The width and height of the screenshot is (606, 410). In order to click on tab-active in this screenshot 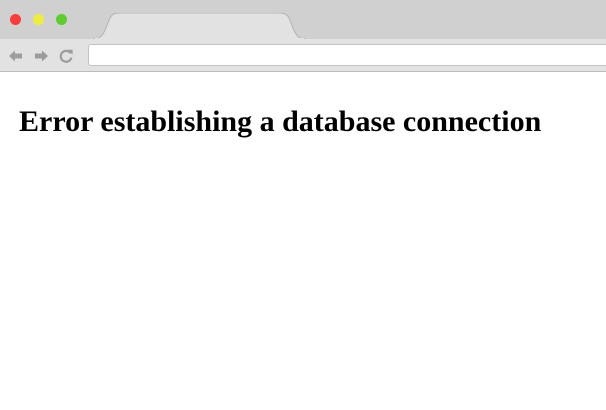, I will do `click(199, 26)`.